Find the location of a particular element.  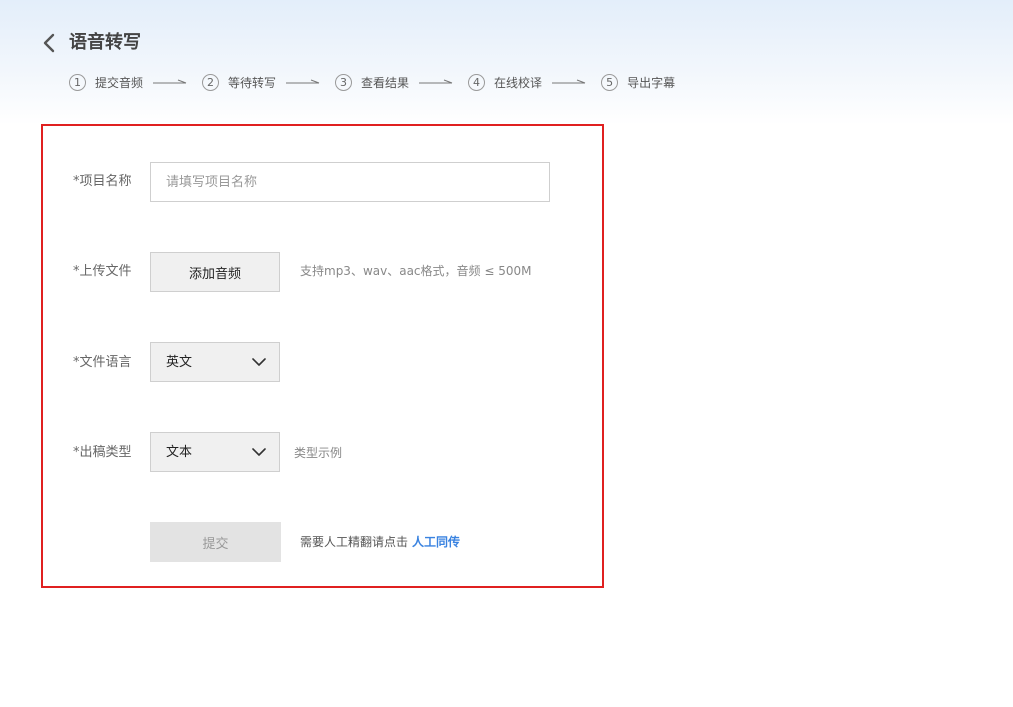

back-button is located at coordinates (50, 43).